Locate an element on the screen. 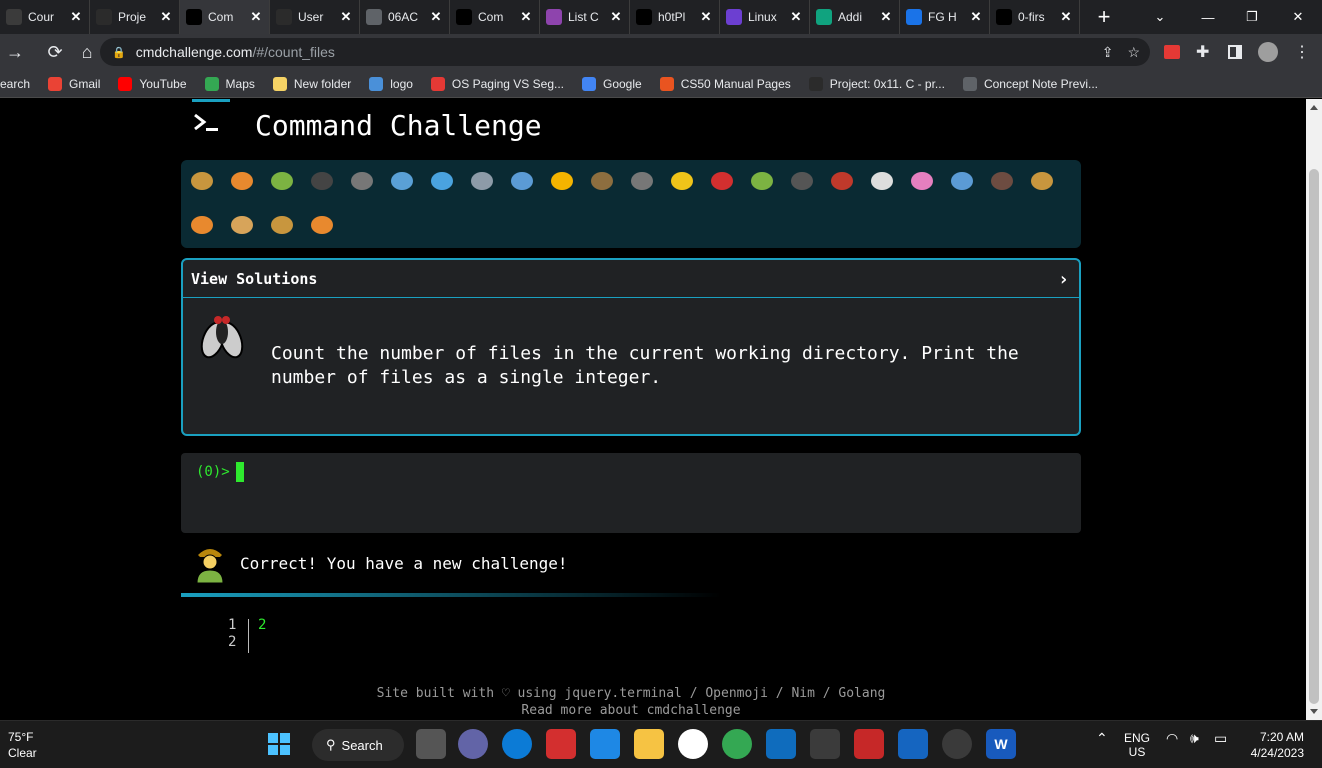 This screenshot has width=1322, height=768. git-icon is located at coordinates (825, 744).